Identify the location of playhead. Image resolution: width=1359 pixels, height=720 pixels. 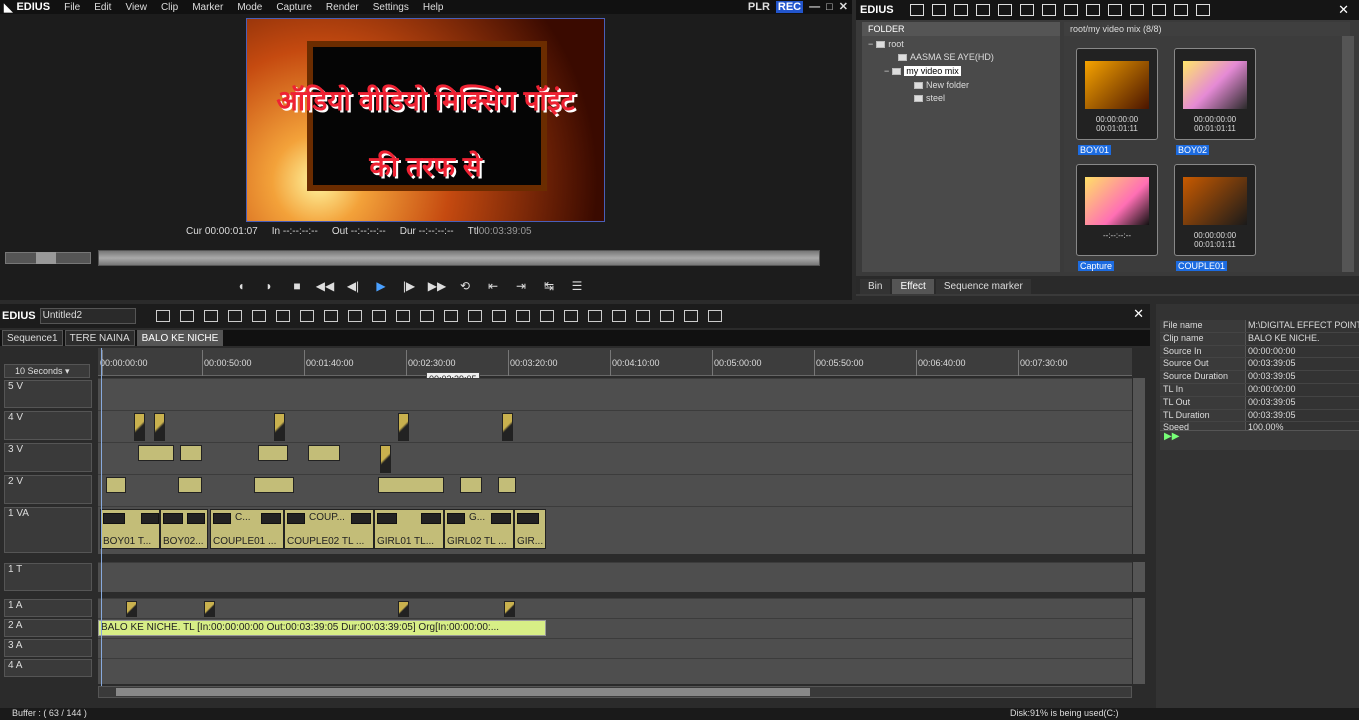
(101, 517).